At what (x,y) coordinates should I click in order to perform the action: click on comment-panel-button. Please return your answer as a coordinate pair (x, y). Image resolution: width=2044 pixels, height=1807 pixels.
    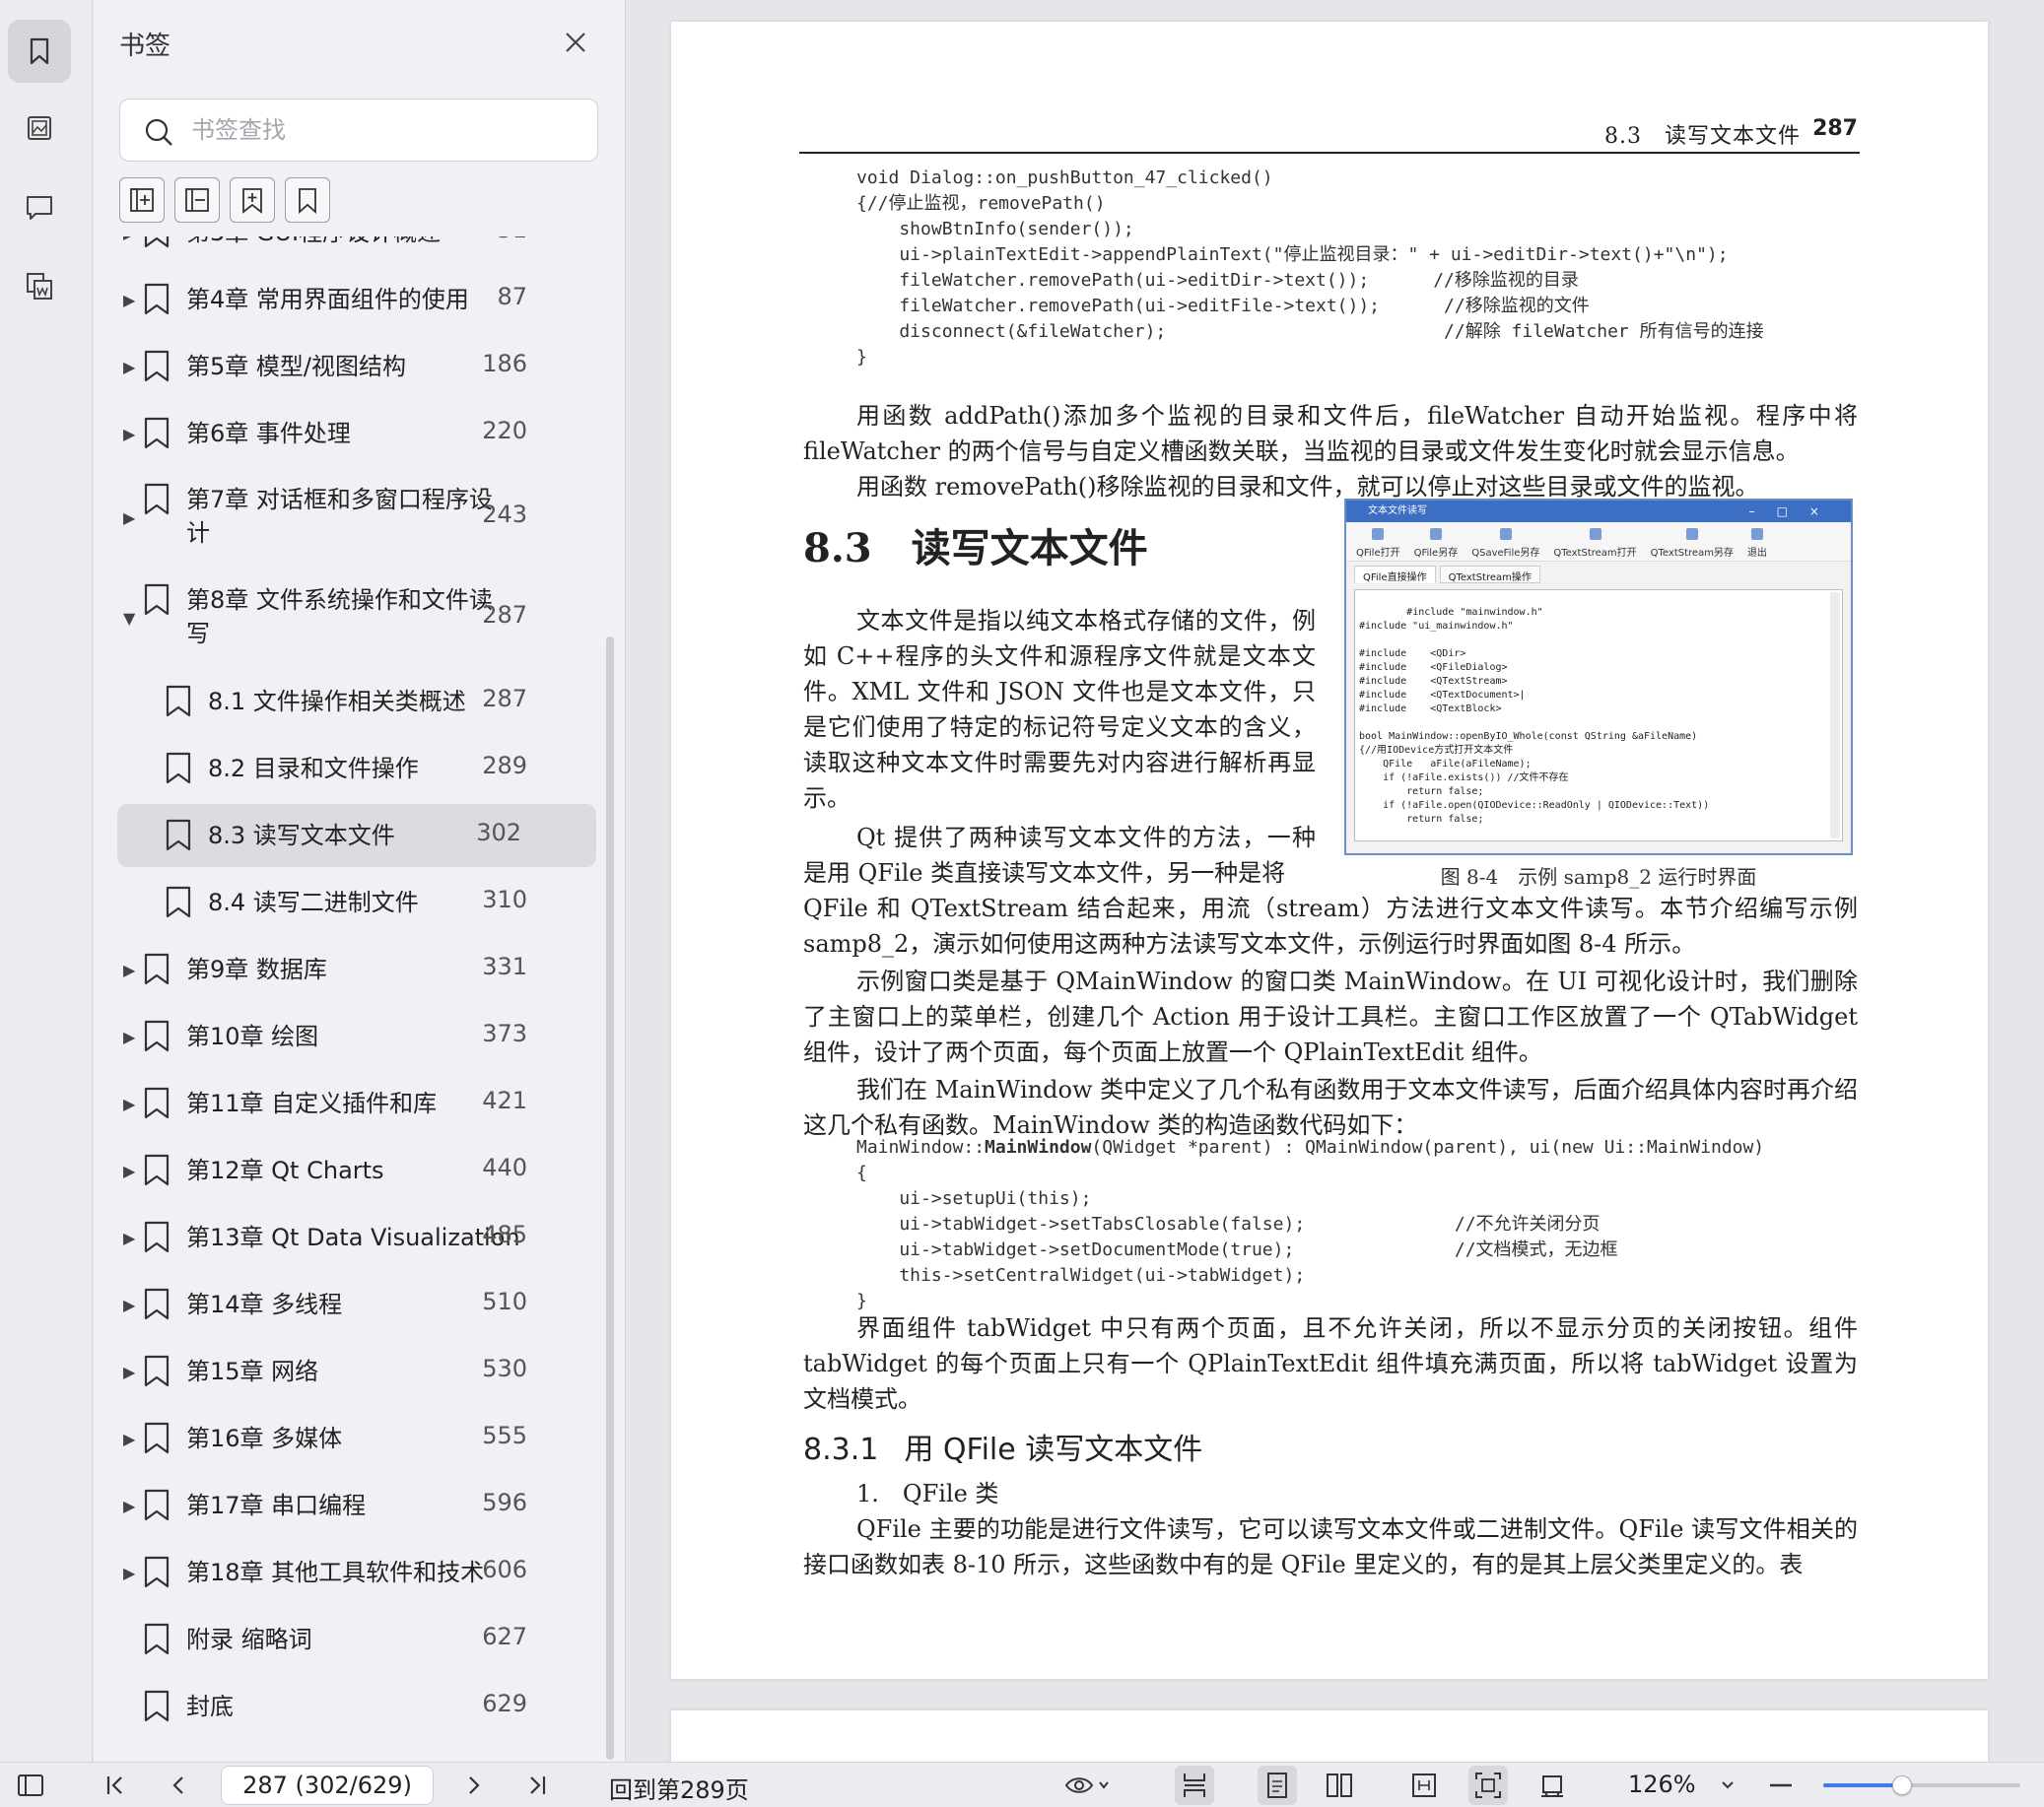
    Looking at the image, I should click on (39, 206).